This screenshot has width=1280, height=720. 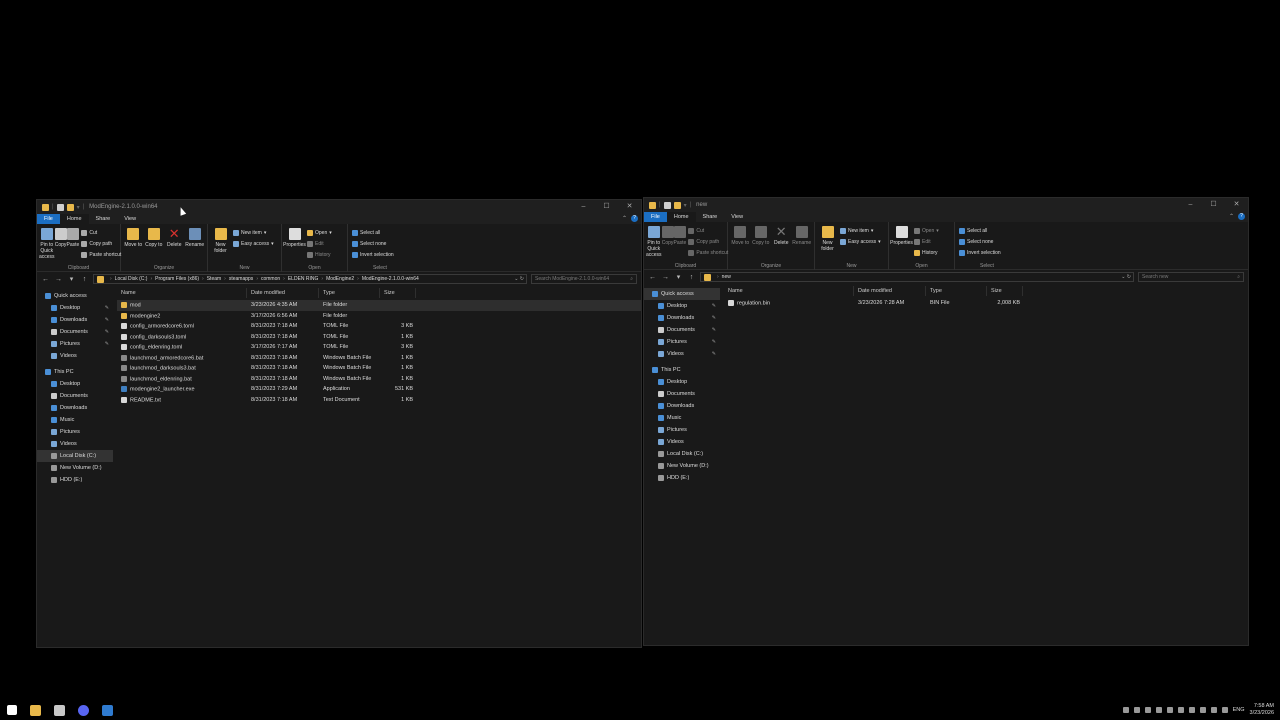 I want to click on breadcrumb-item: new, so click(x=726, y=277).